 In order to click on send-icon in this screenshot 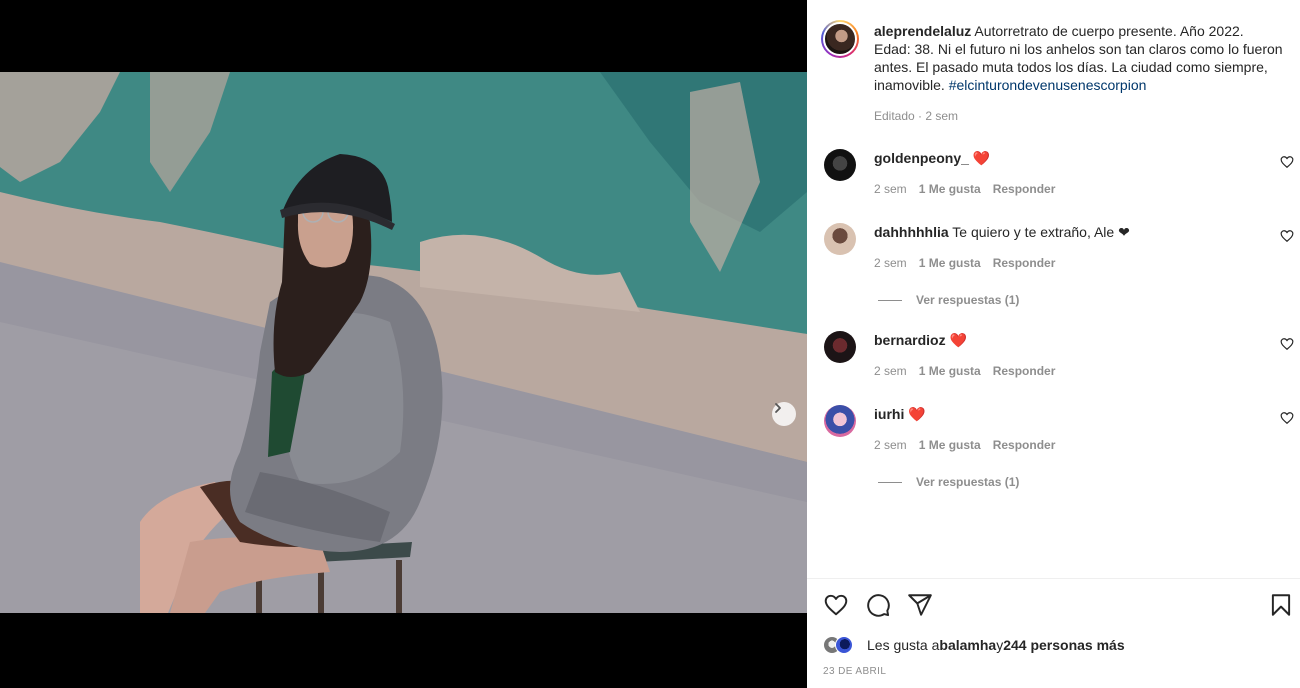, I will do `click(920, 605)`.